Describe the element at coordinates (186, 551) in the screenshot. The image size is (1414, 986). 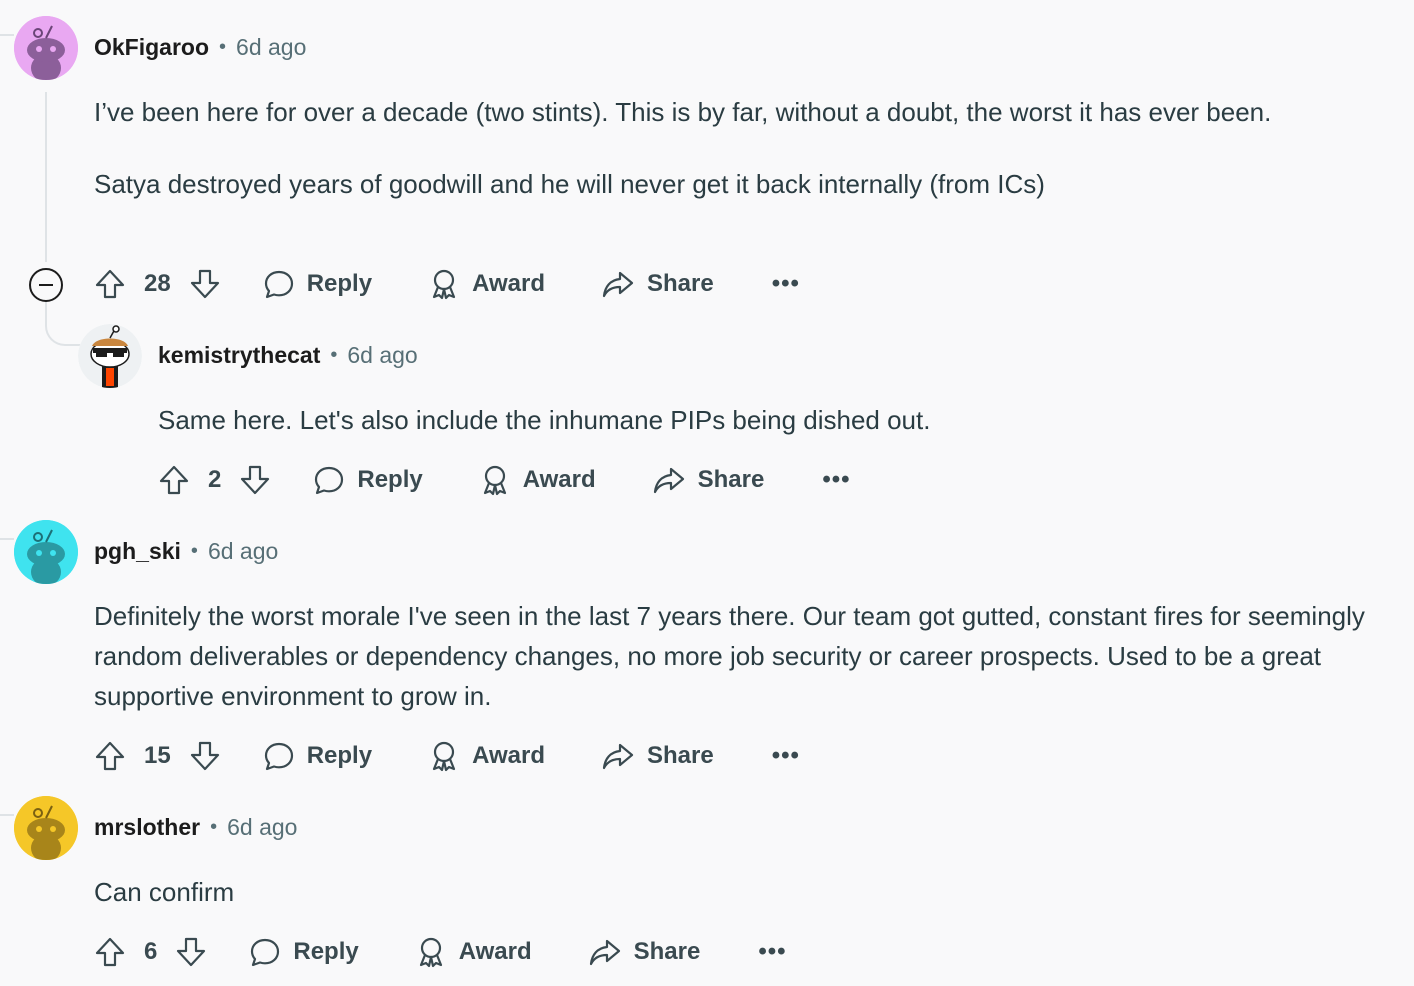
I see `comment-meta: pgh_ski • 6d ago` at that location.